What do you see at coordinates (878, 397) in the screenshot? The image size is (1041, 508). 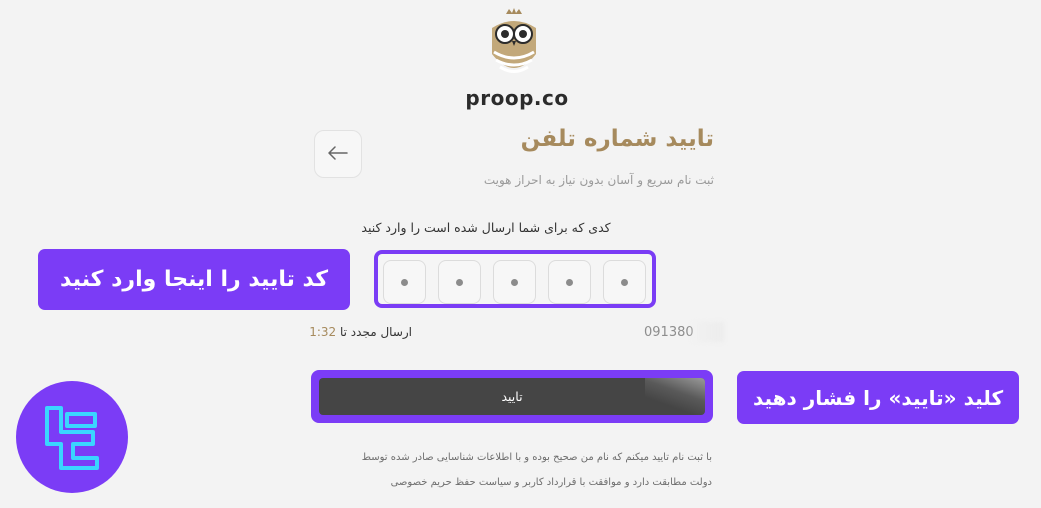 I see `annotation-press-confirm: کلید «تایید» را فشار دهید` at bounding box center [878, 397].